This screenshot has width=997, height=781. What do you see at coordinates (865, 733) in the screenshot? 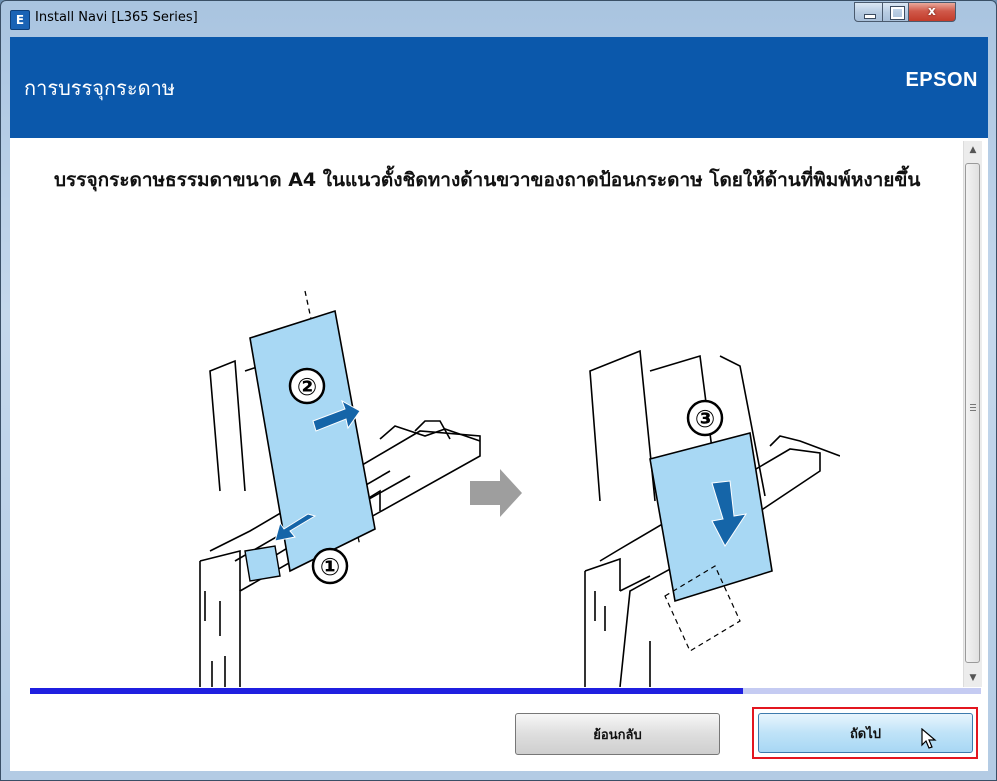
I see `next-button: ถัดไป` at bounding box center [865, 733].